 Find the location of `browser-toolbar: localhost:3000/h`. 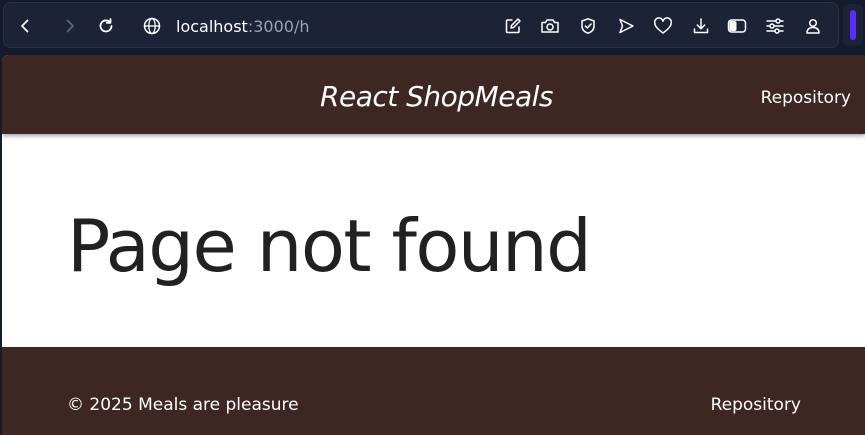

browser-toolbar: localhost:3000/h is located at coordinates (432, 26).